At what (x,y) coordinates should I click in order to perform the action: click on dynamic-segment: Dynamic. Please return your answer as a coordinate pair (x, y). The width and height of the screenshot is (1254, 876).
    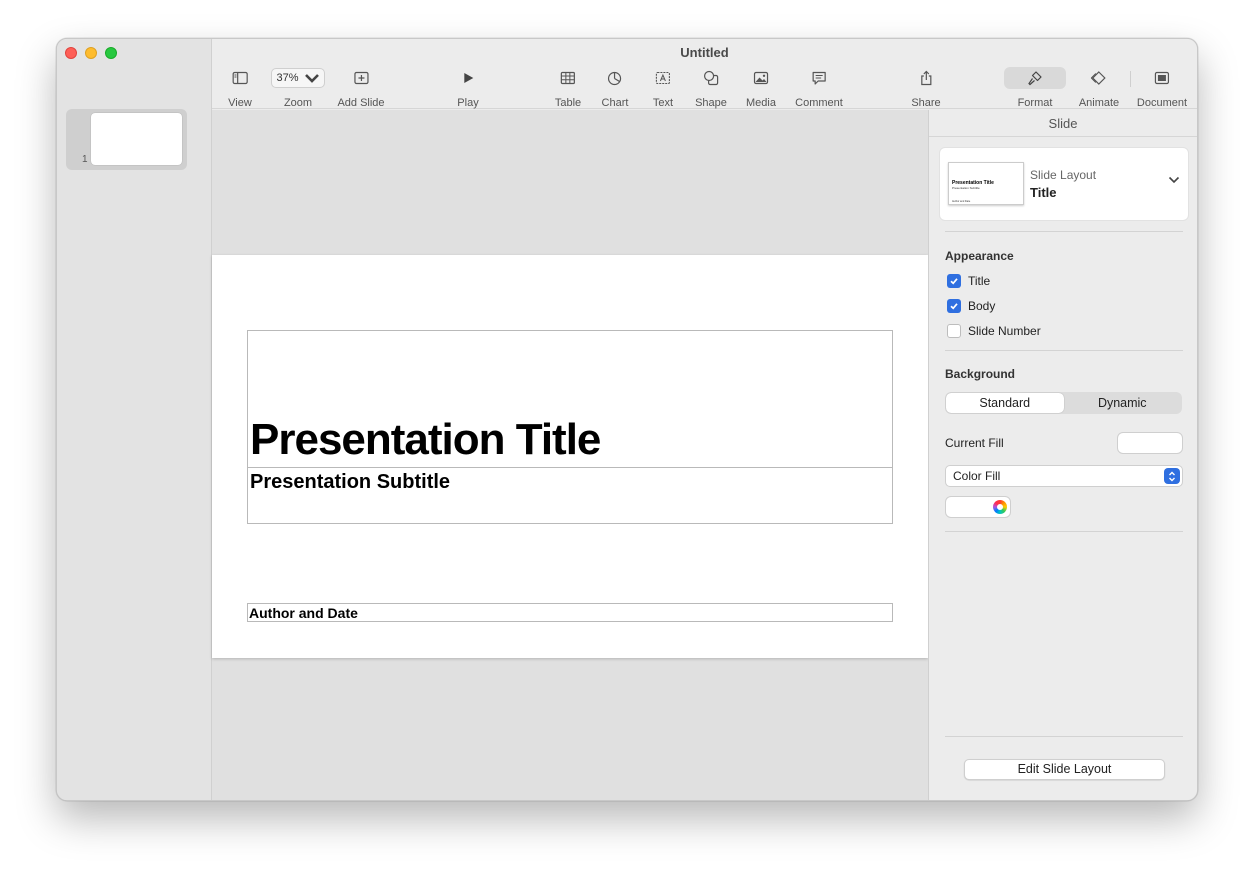
    Looking at the image, I should click on (1123, 403).